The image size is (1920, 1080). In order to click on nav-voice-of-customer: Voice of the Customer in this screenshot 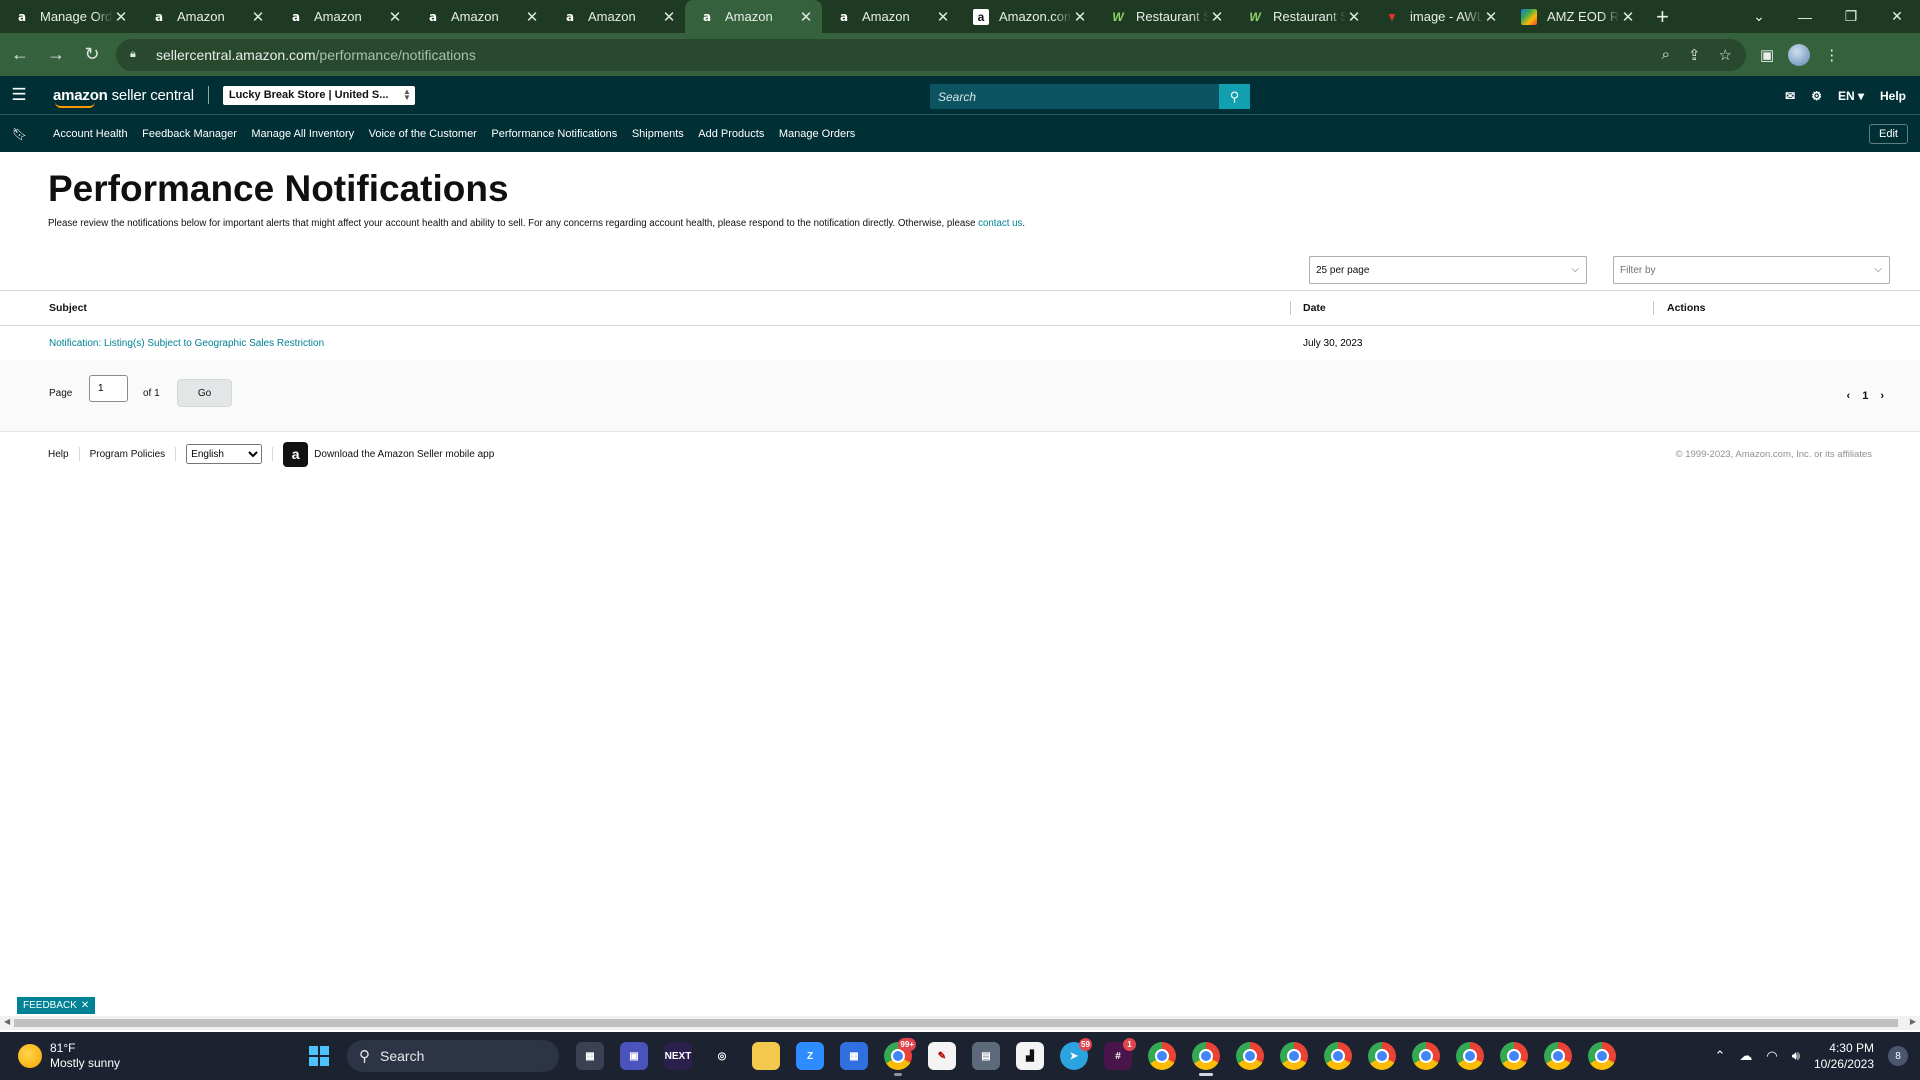, I will do `click(423, 134)`.